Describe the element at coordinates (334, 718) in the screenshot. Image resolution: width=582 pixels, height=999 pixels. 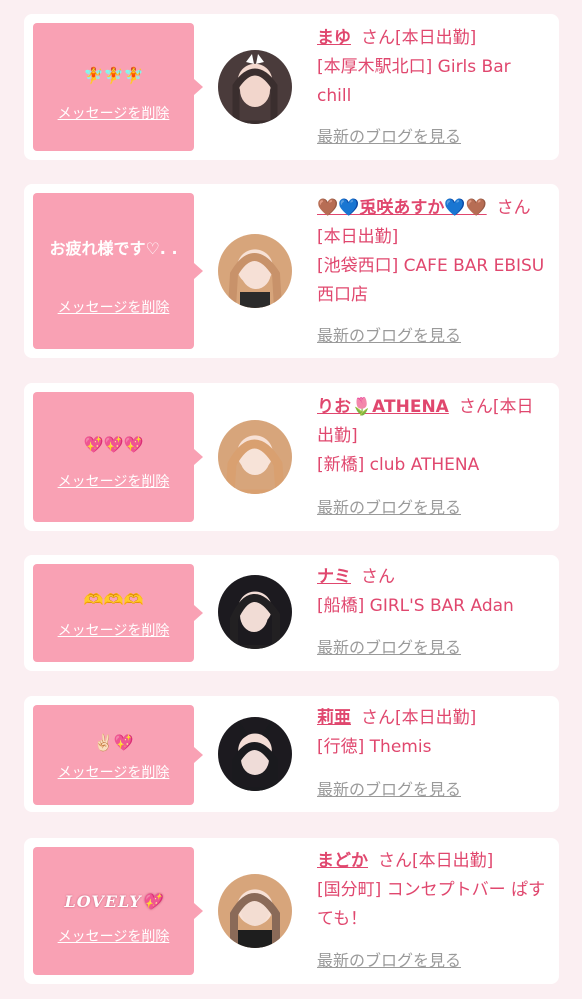
I see `hostess-name-link: 莉亜` at that location.